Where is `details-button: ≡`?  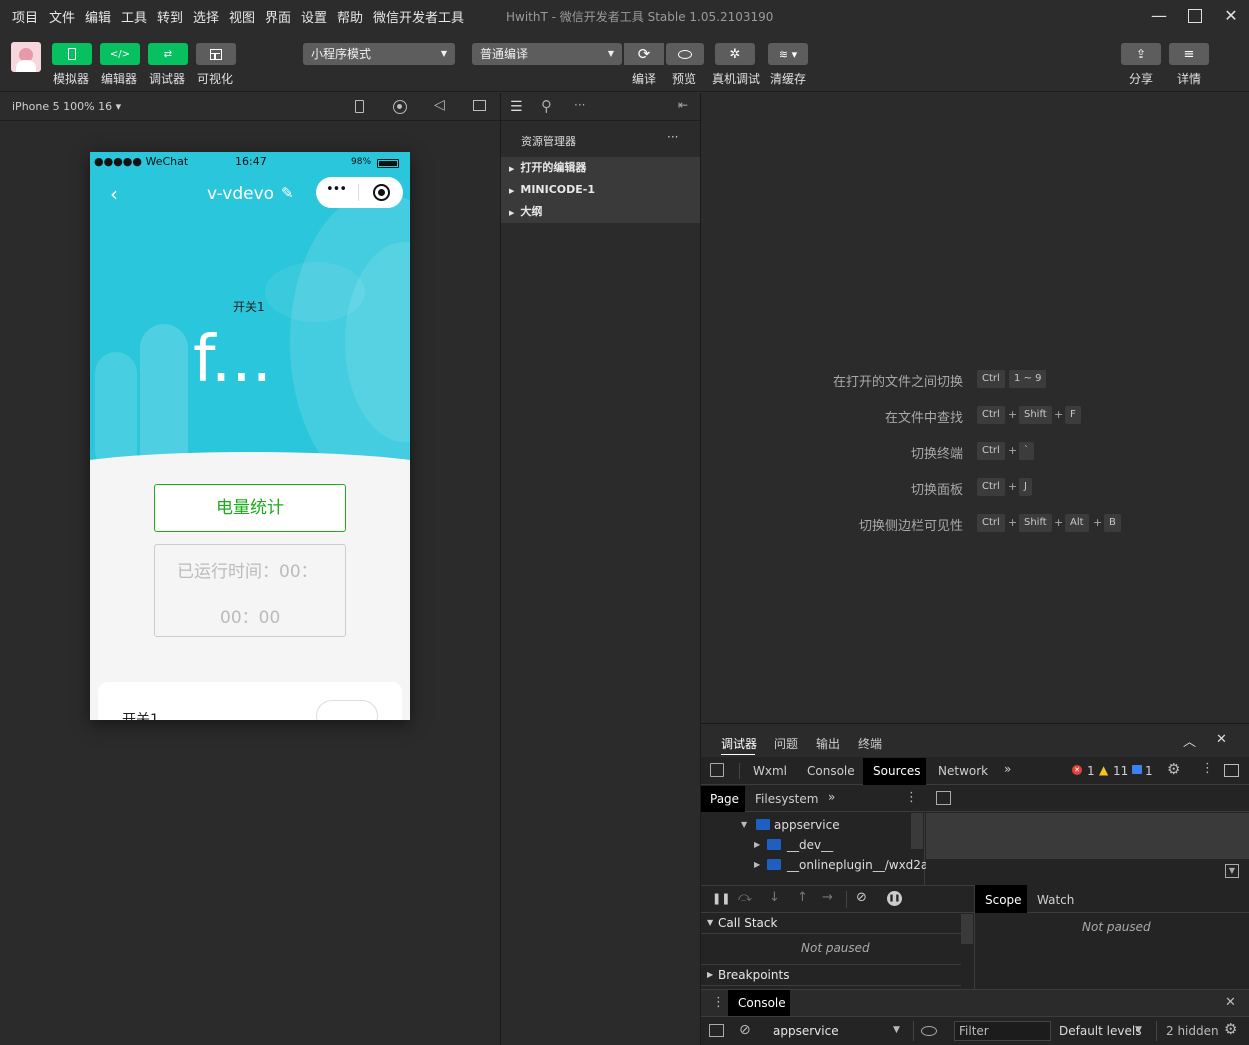 details-button: ≡ is located at coordinates (1189, 54).